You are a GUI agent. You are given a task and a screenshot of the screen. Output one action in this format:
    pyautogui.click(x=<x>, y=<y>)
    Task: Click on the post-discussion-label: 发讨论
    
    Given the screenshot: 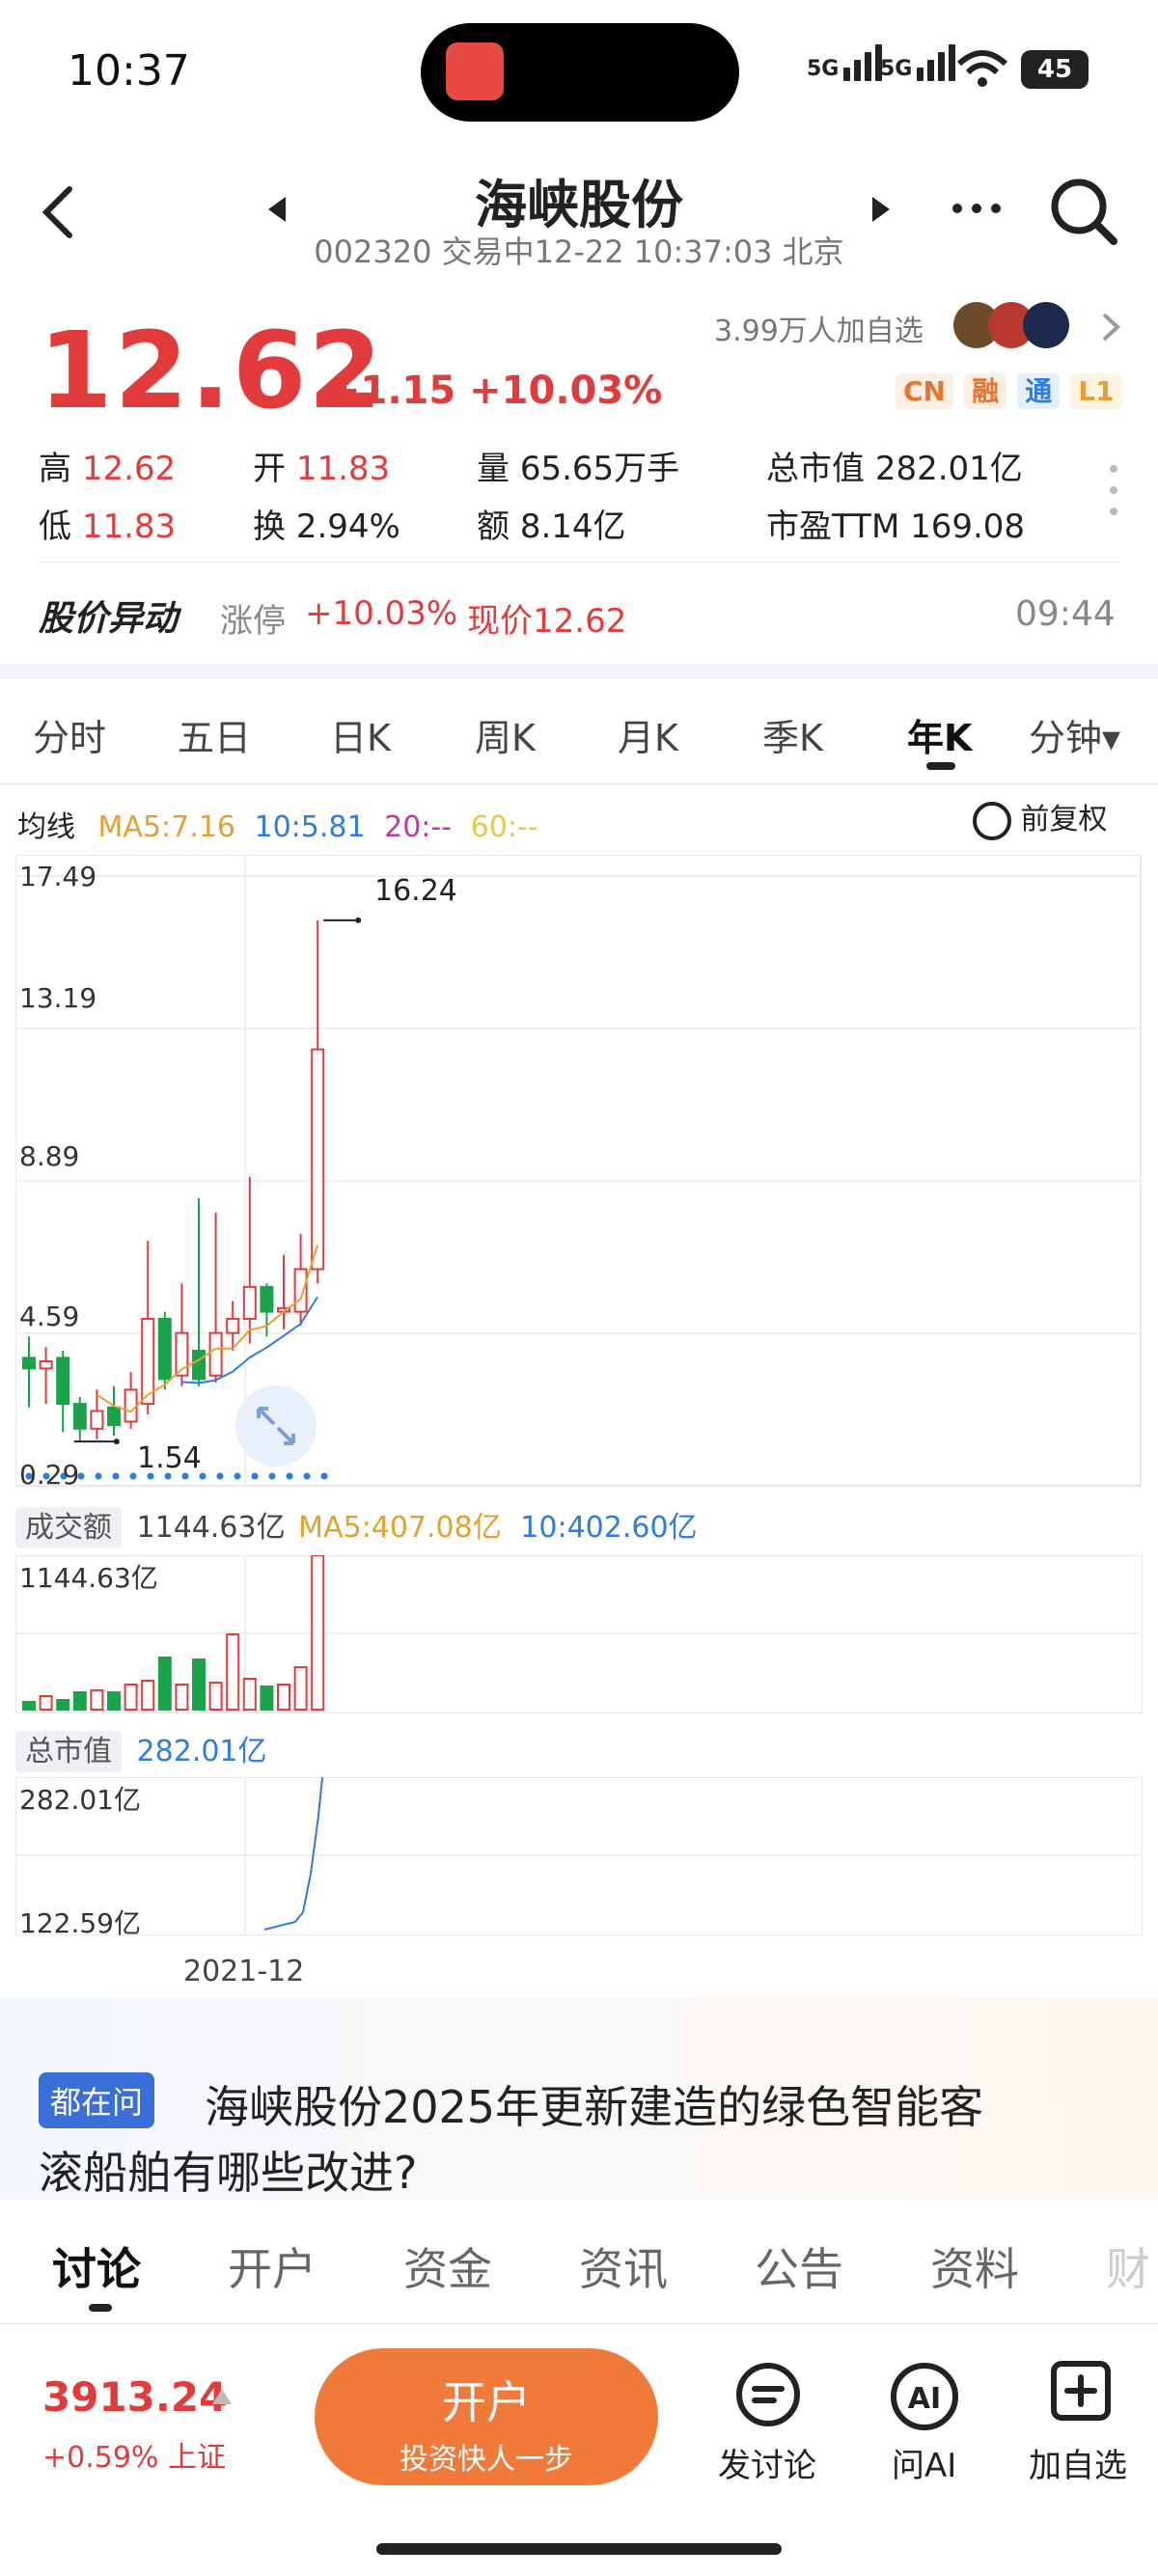 What is the action you would take?
    pyautogui.click(x=767, y=2462)
    